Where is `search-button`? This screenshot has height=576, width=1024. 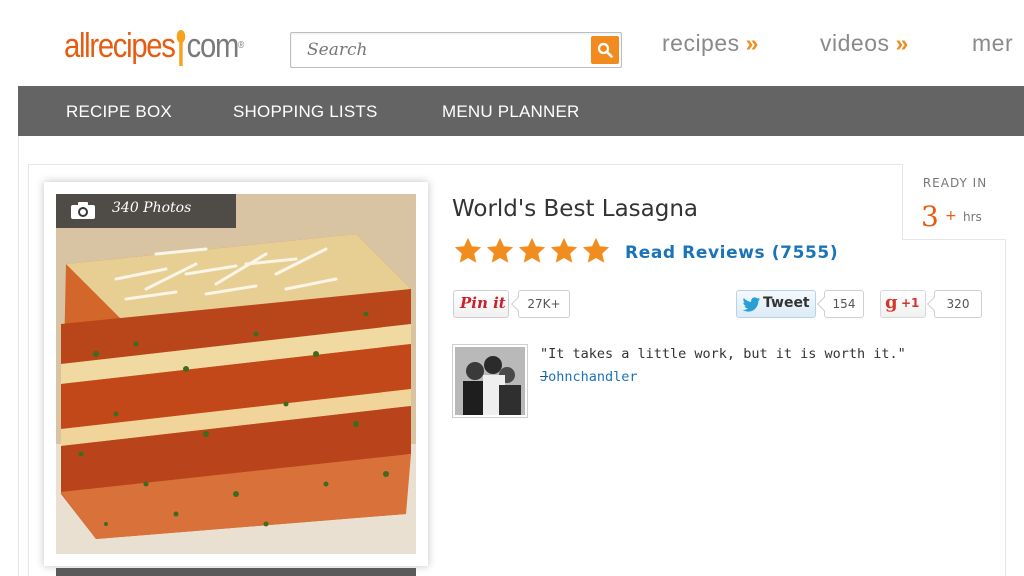 search-button is located at coordinates (605, 50).